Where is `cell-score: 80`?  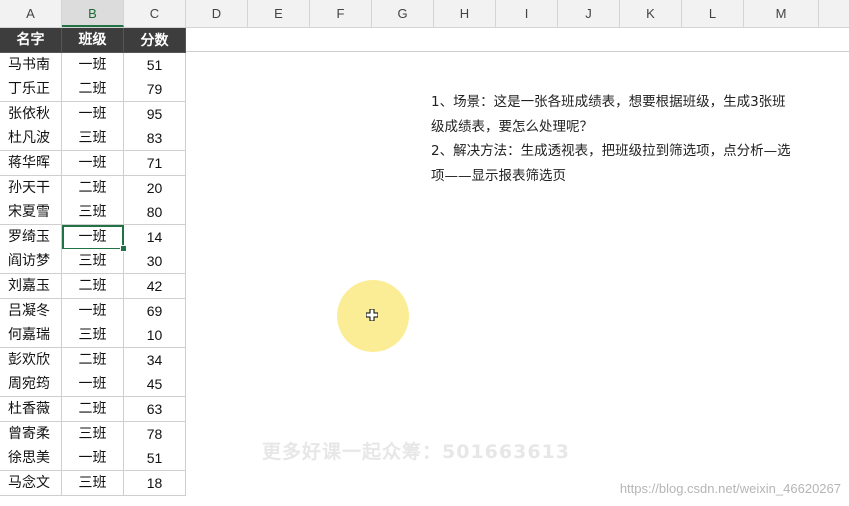
cell-score: 80 is located at coordinates (155, 213).